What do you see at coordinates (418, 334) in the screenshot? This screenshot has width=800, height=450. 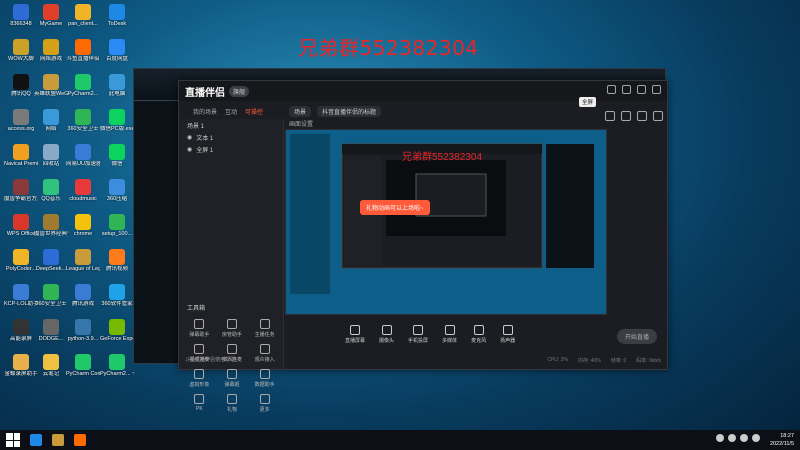 I see `source-button: 手机投屏` at bounding box center [418, 334].